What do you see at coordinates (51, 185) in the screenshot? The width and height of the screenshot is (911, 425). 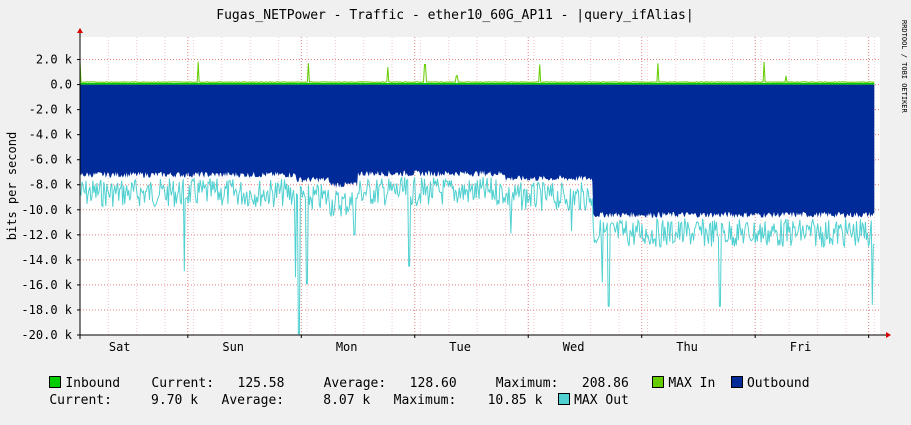 I see `y-tick-label: -8.0 k` at bounding box center [51, 185].